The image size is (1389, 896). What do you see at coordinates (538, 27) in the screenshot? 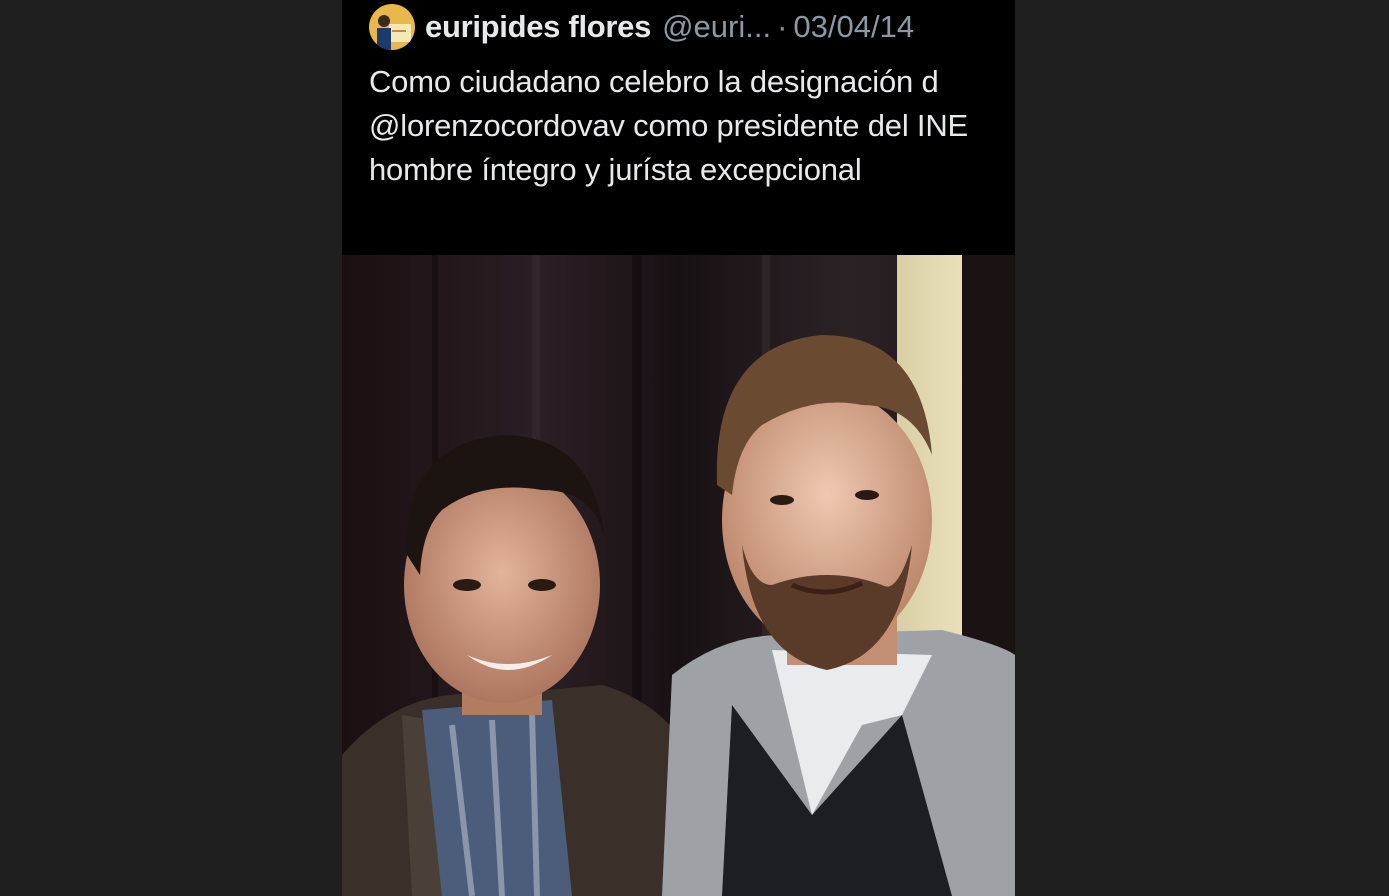
I see `author-name: euripides flores` at bounding box center [538, 27].